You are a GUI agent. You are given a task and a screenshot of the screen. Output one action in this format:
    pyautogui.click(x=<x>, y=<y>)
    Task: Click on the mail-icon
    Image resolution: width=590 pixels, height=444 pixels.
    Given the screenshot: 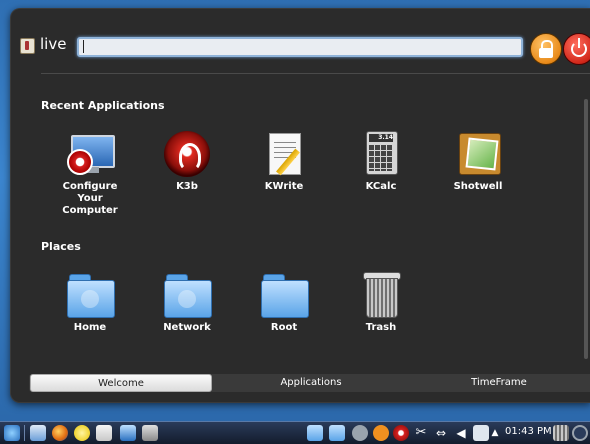 What is the action you would take?
    pyautogui.click(x=104, y=433)
    